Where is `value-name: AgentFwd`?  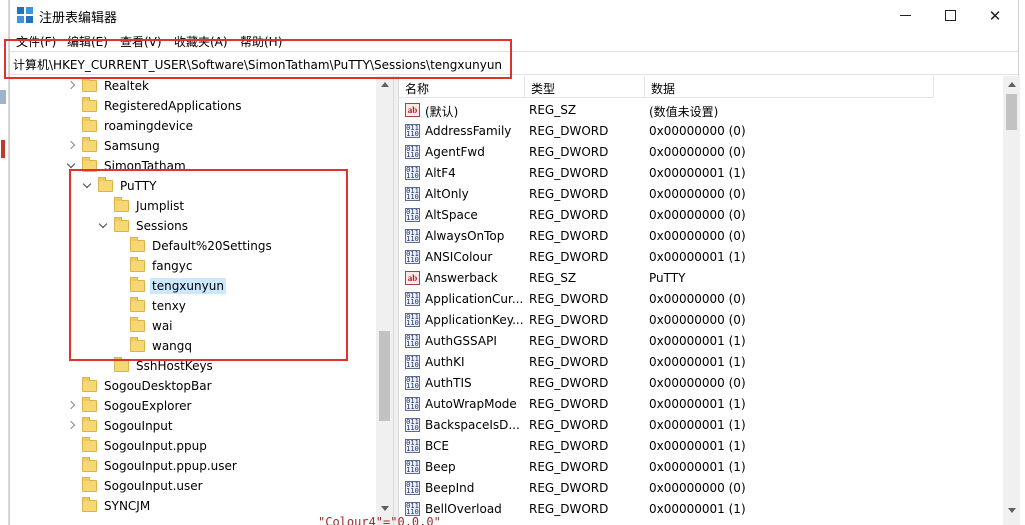 value-name: AgentFwd is located at coordinates (455, 152).